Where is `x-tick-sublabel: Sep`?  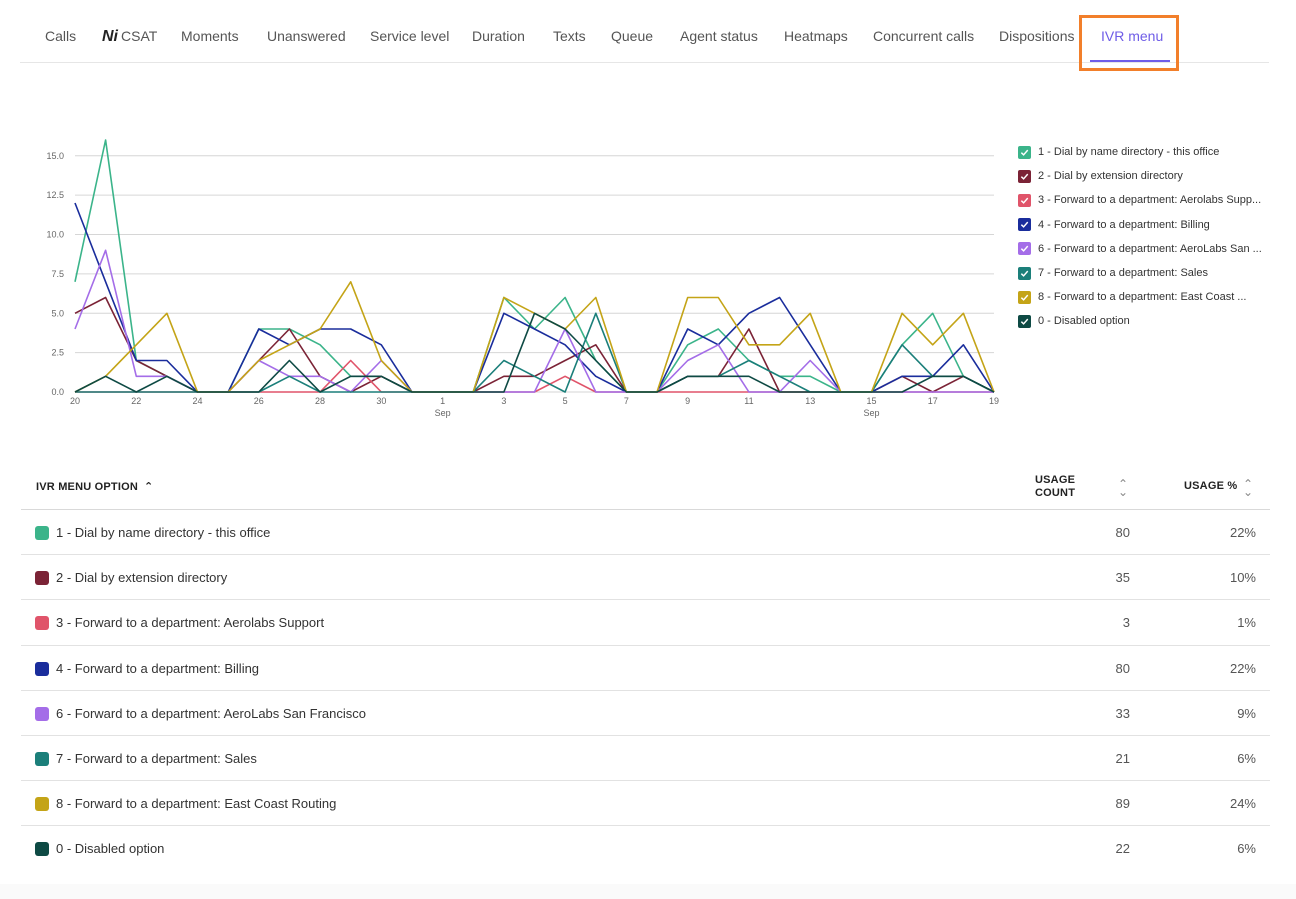
x-tick-sublabel: Sep is located at coordinates (443, 413).